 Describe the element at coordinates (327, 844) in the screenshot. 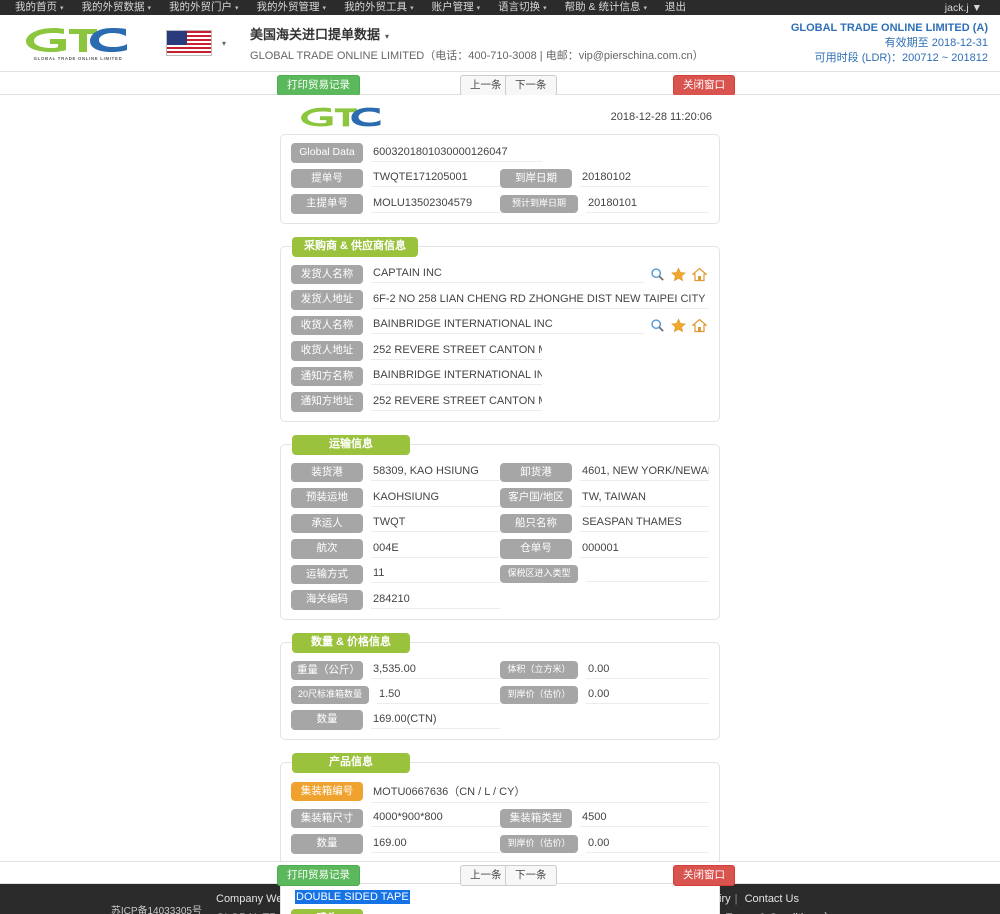

I see `product-quantity-label: 数量` at that location.